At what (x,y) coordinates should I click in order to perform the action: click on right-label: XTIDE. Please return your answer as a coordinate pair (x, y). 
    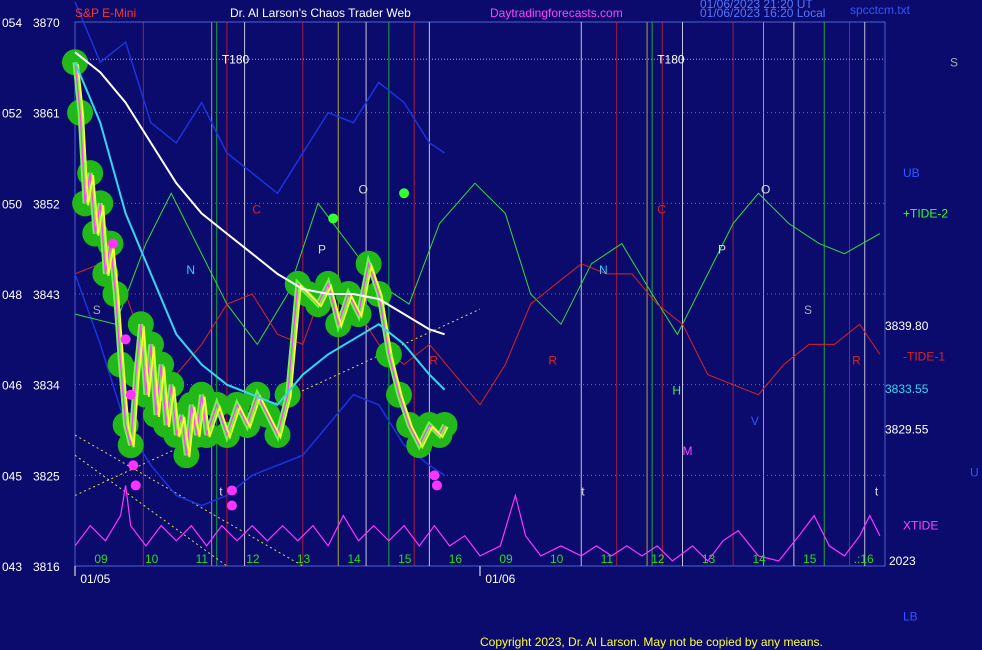
    Looking at the image, I should click on (920, 526).